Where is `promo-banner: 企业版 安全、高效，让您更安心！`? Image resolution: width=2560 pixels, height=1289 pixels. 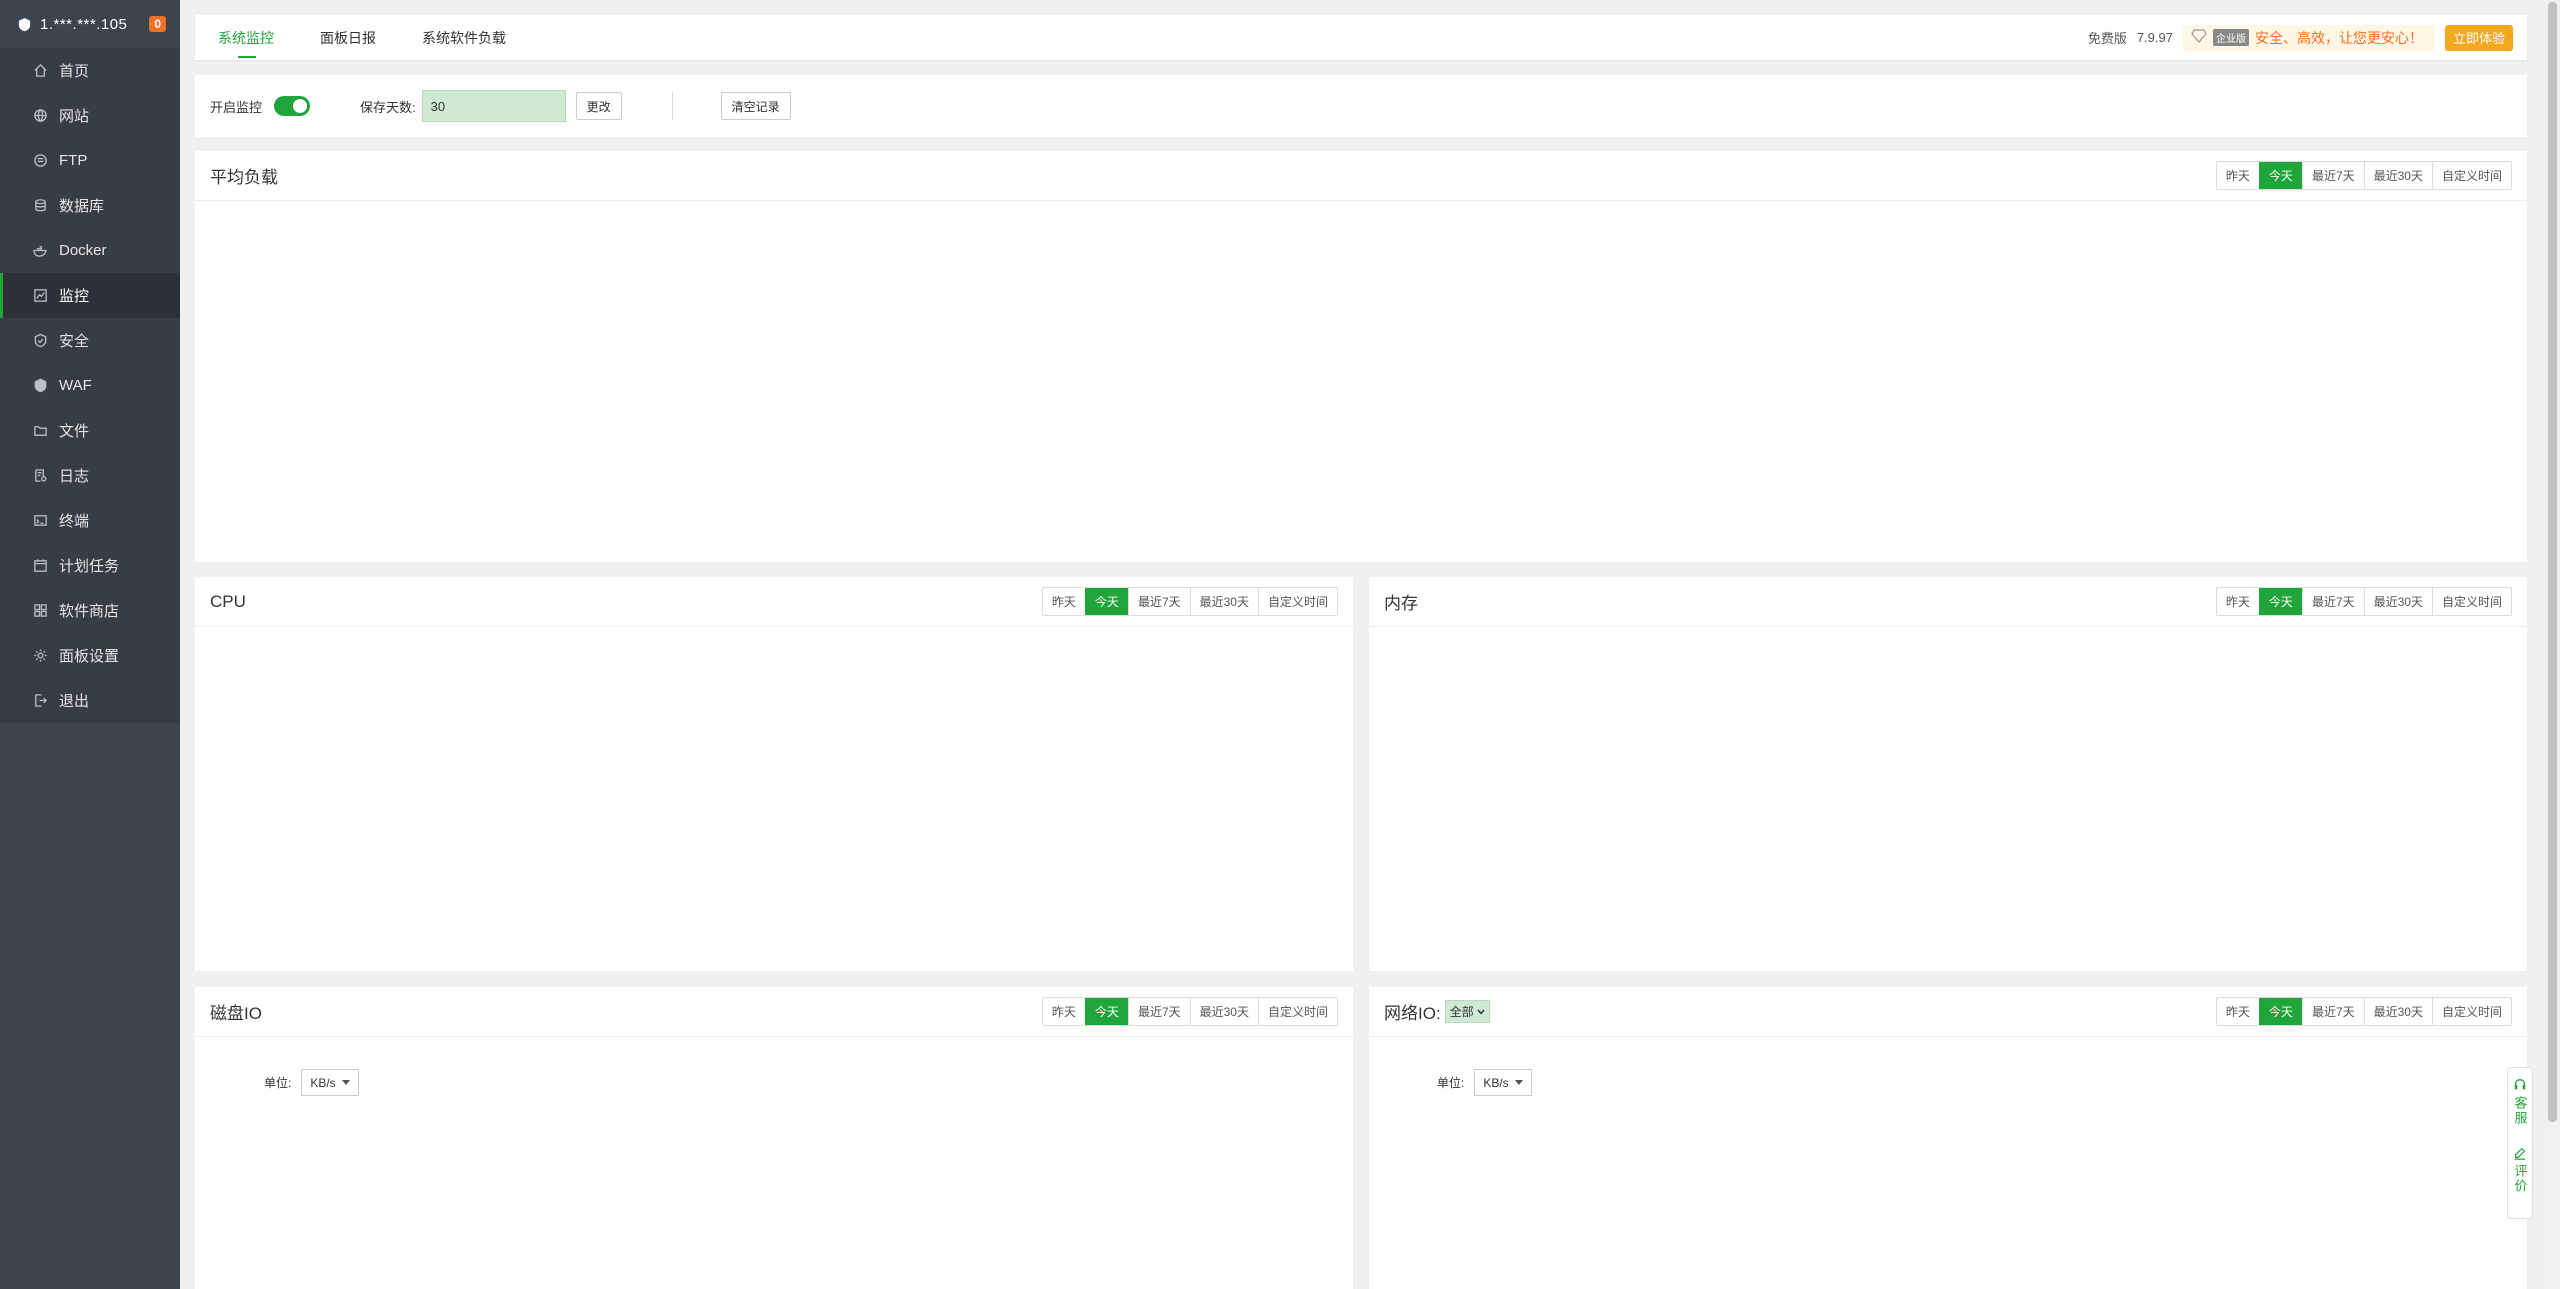
promo-banner: 企业版 安全、高效，让您更安心！ is located at coordinates (2308, 37).